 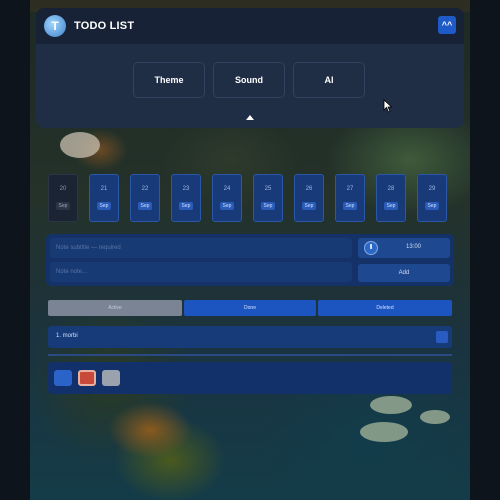 I want to click on day-number: 21, so click(x=104, y=188).